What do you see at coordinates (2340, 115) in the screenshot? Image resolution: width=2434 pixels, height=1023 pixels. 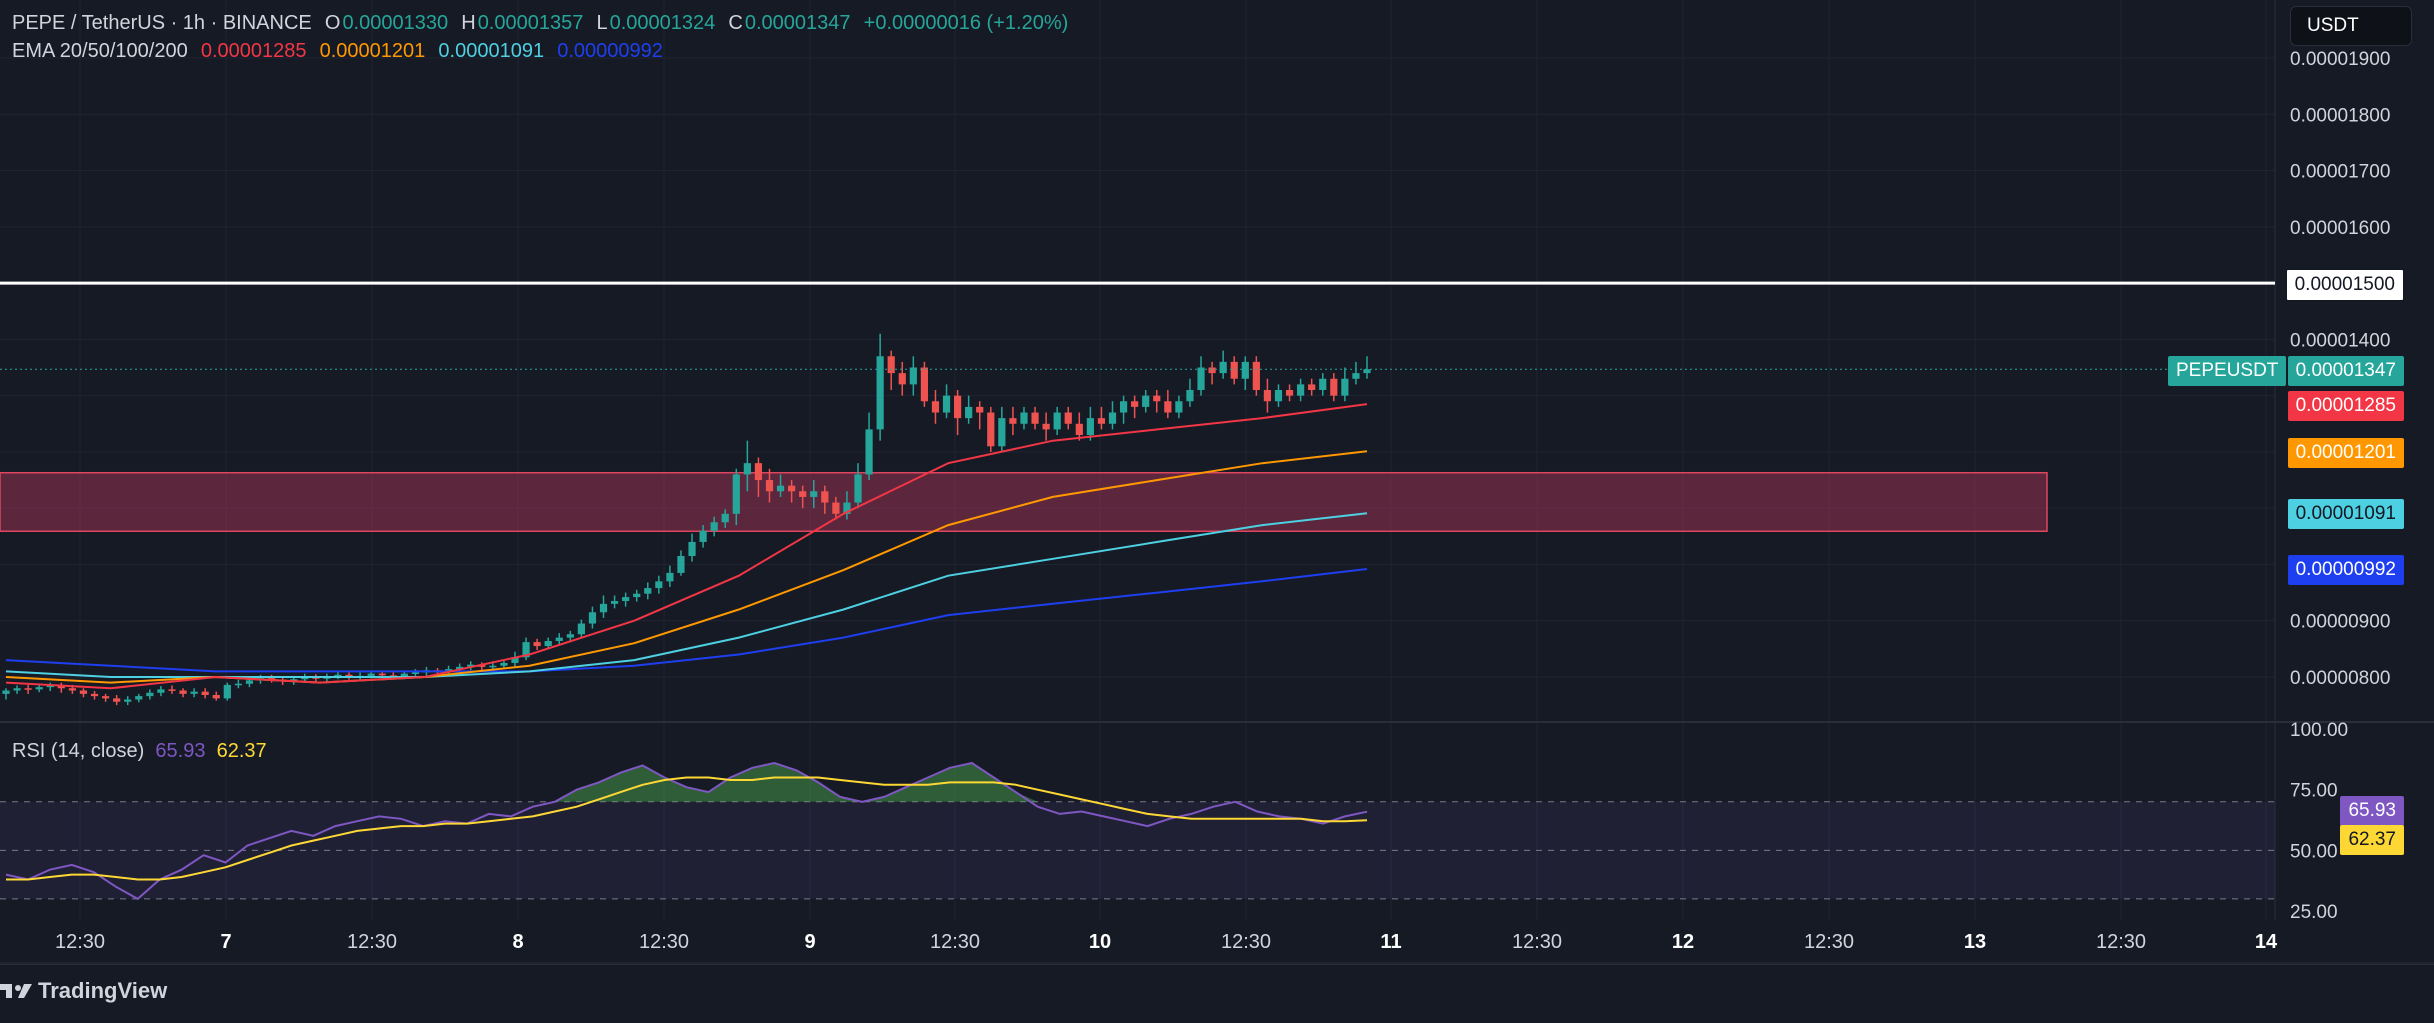 I see `price-tick-label: 0.00001800` at bounding box center [2340, 115].